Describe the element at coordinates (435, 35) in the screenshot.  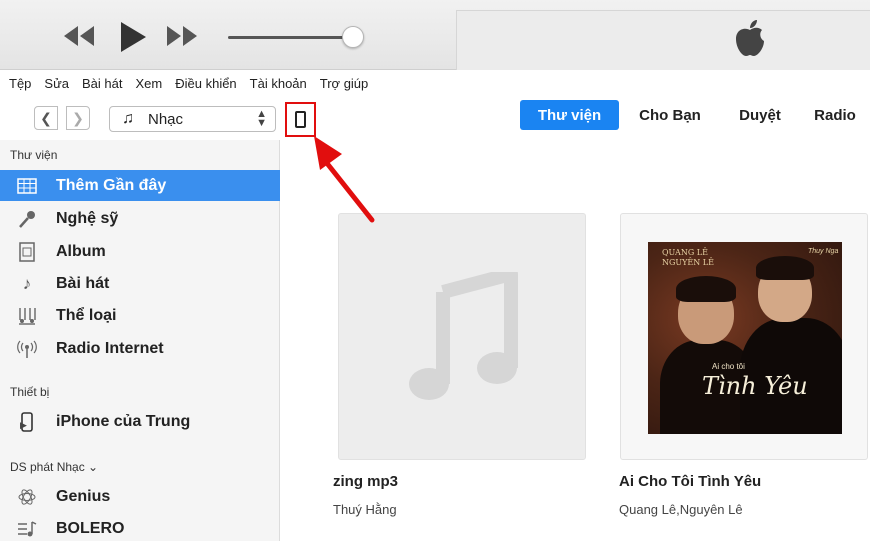
I see `player-bar` at that location.